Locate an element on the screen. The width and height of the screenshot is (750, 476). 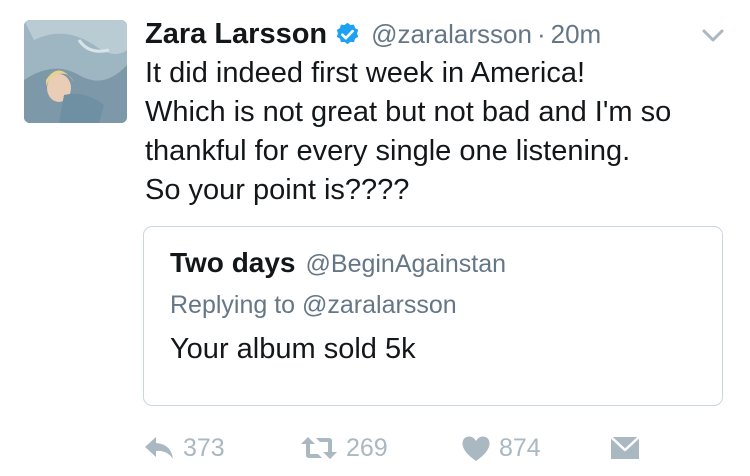
reply-count: 373 is located at coordinates (204, 447).